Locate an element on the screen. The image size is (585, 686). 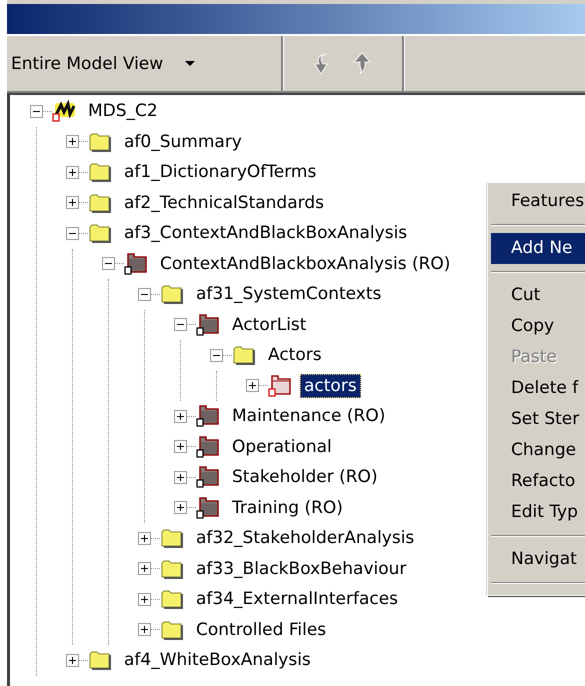
tree-item: Training (RO) is located at coordinates (287, 508).